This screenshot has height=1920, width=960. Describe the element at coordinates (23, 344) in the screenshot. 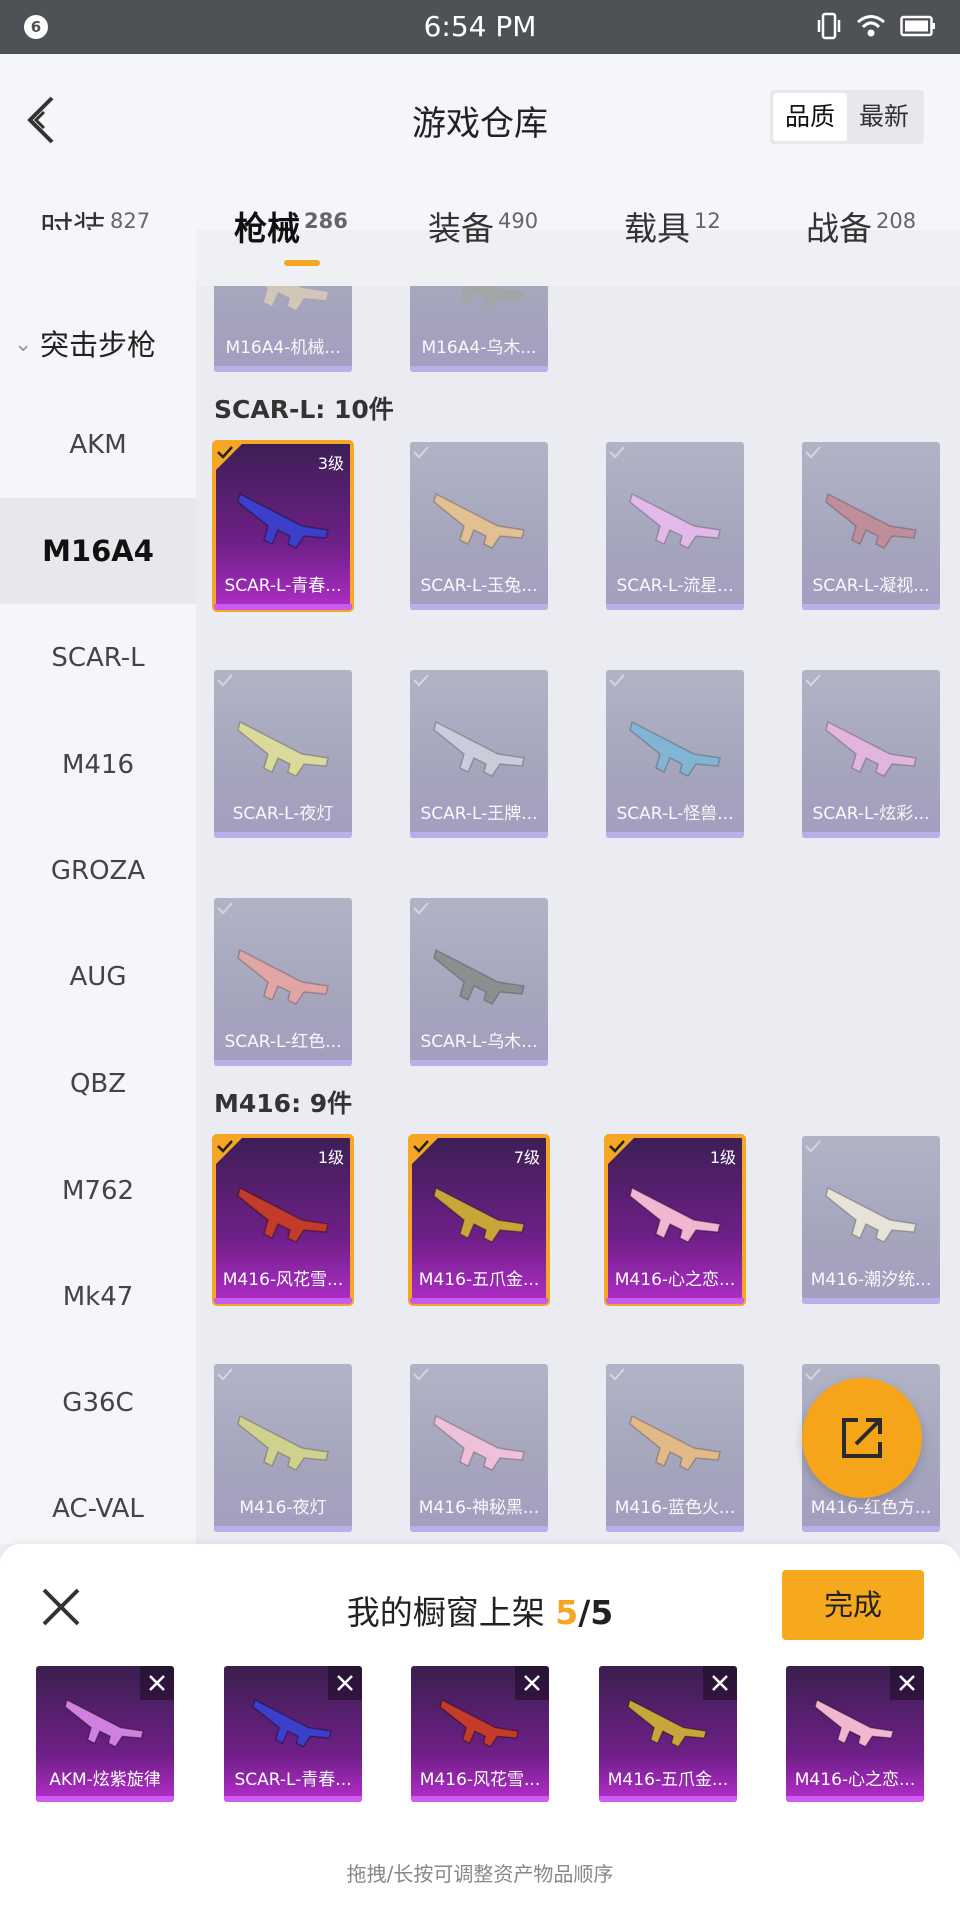

I see `chevron-down-icon: ⌄` at that location.